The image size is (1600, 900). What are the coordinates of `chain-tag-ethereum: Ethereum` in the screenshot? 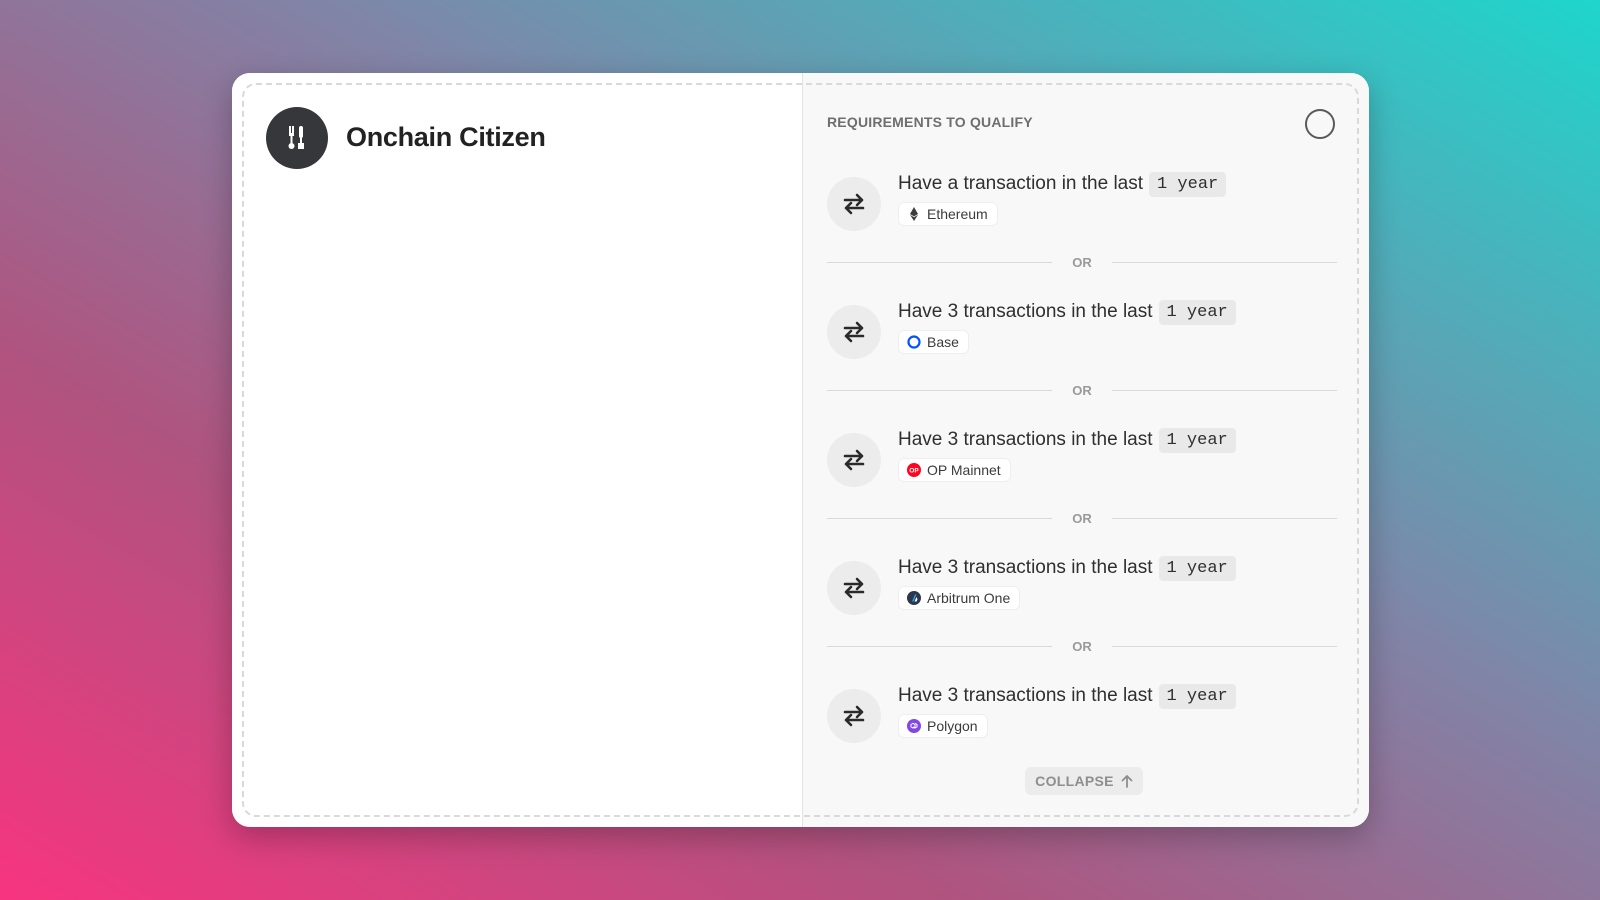 It's located at (948, 214).